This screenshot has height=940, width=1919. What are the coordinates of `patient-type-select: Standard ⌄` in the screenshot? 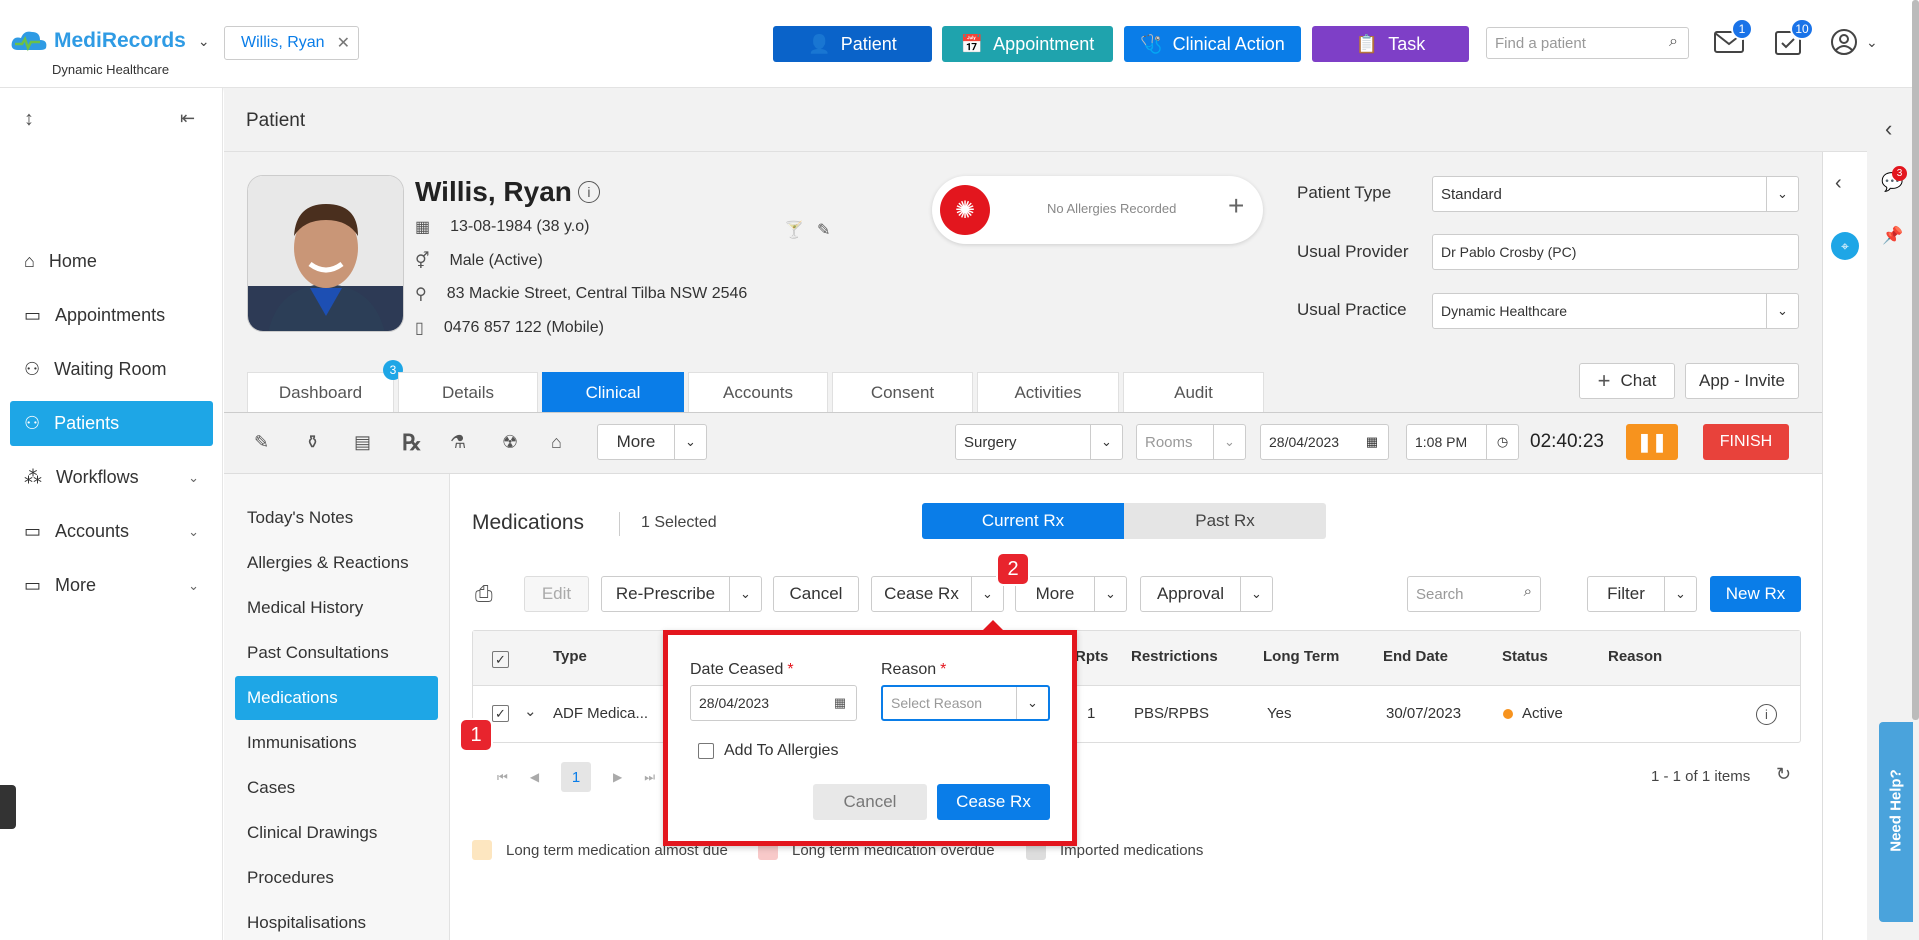 It's located at (1615, 194).